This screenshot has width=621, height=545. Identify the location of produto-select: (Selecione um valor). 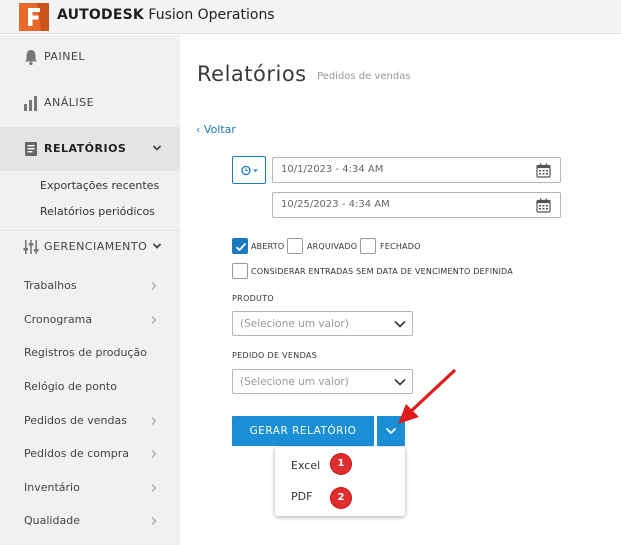
(322, 323).